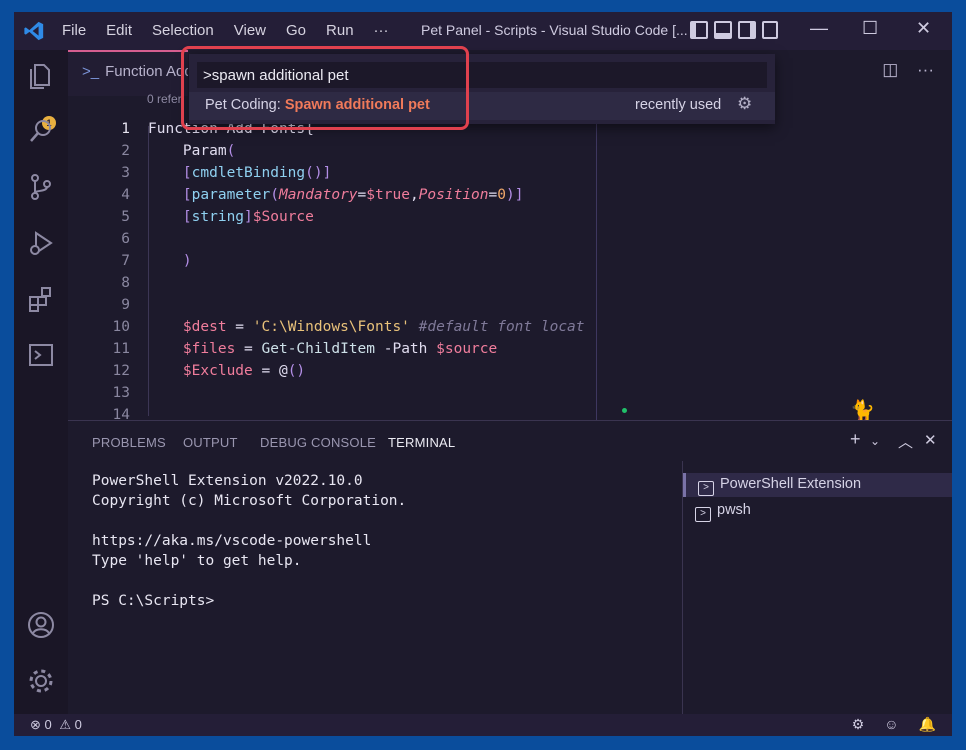  What do you see at coordinates (170, 261) in the screenshot?
I see `code-token: )` at bounding box center [170, 261].